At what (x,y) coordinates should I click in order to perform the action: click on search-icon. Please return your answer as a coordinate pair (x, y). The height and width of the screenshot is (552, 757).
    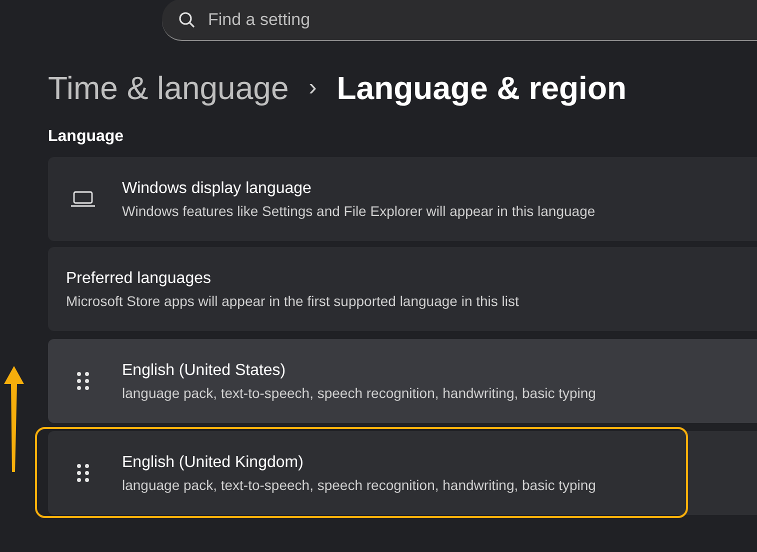
    Looking at the image, I should click on (187, 19).